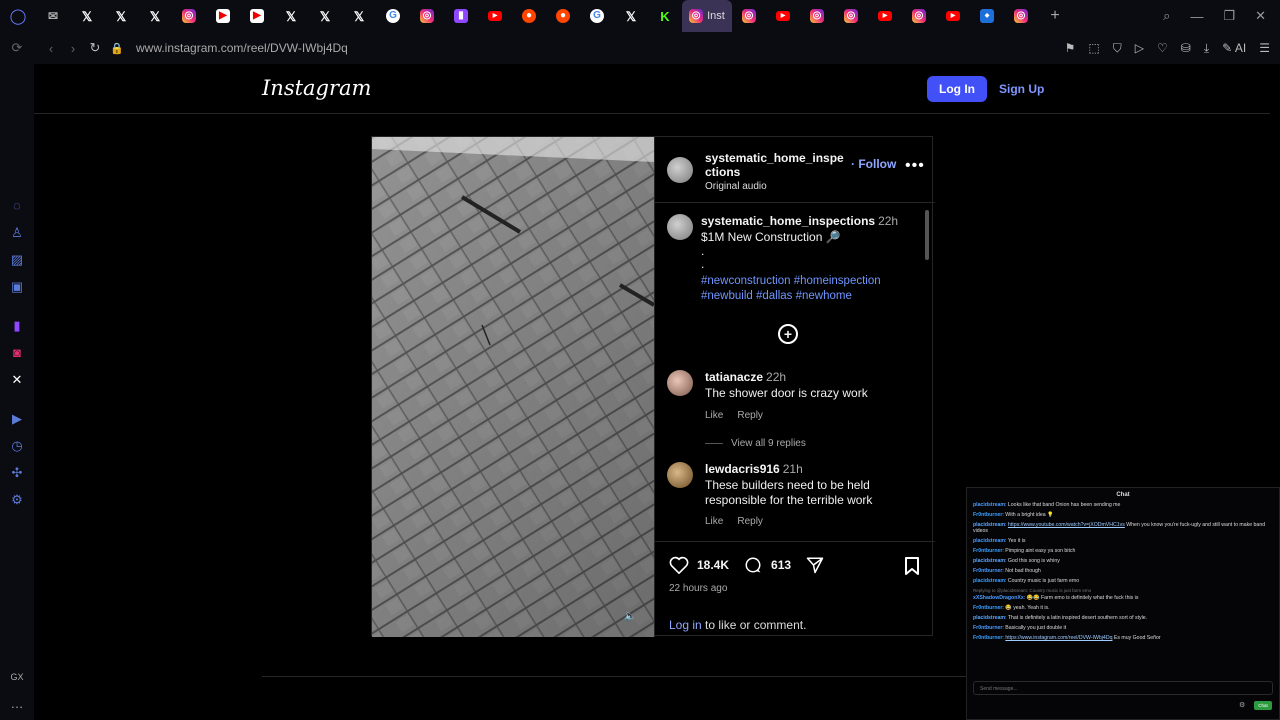 This screenshot has width=1280, height=720. I want to click on like-heart-icon, so click(679, 565).